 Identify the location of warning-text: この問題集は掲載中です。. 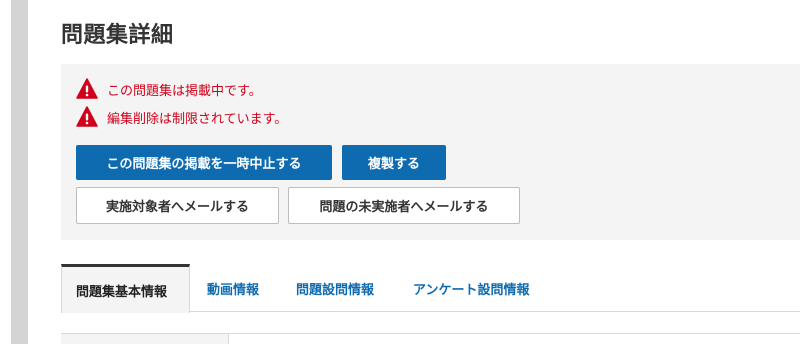
(184, 91).